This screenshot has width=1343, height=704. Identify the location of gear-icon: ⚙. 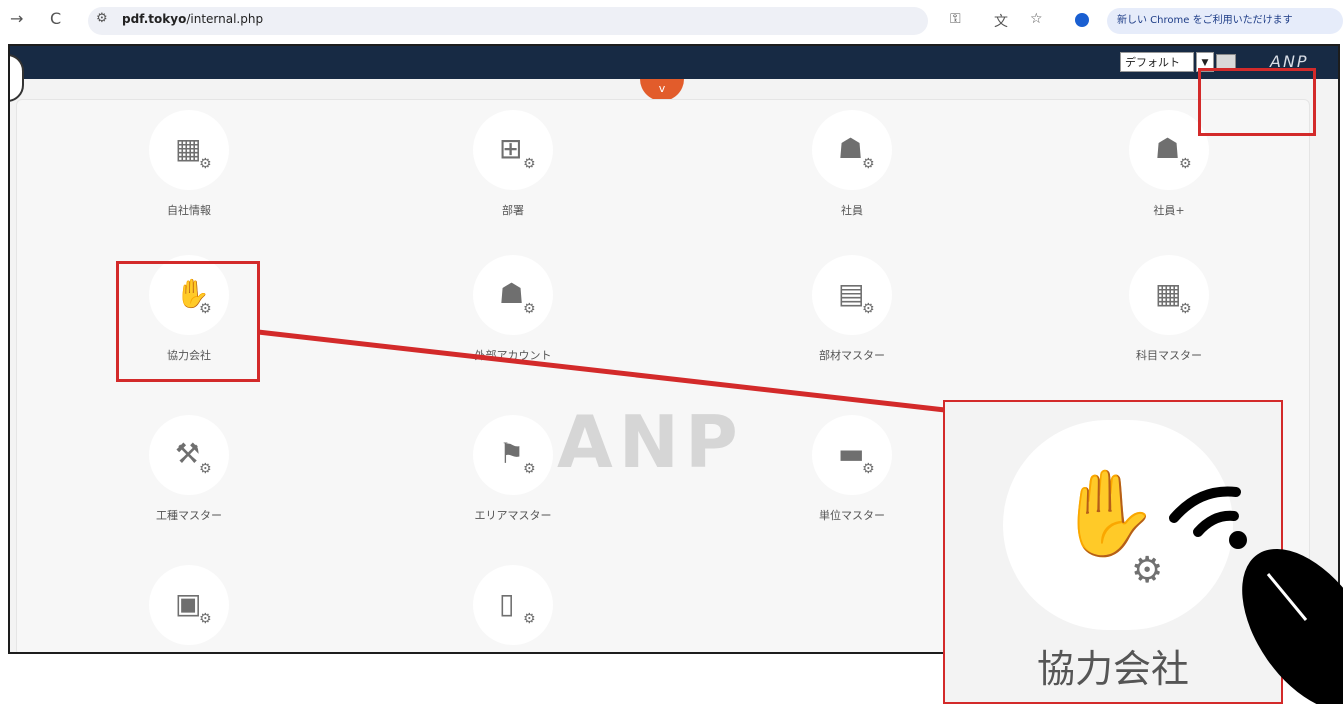
(1147, 570).